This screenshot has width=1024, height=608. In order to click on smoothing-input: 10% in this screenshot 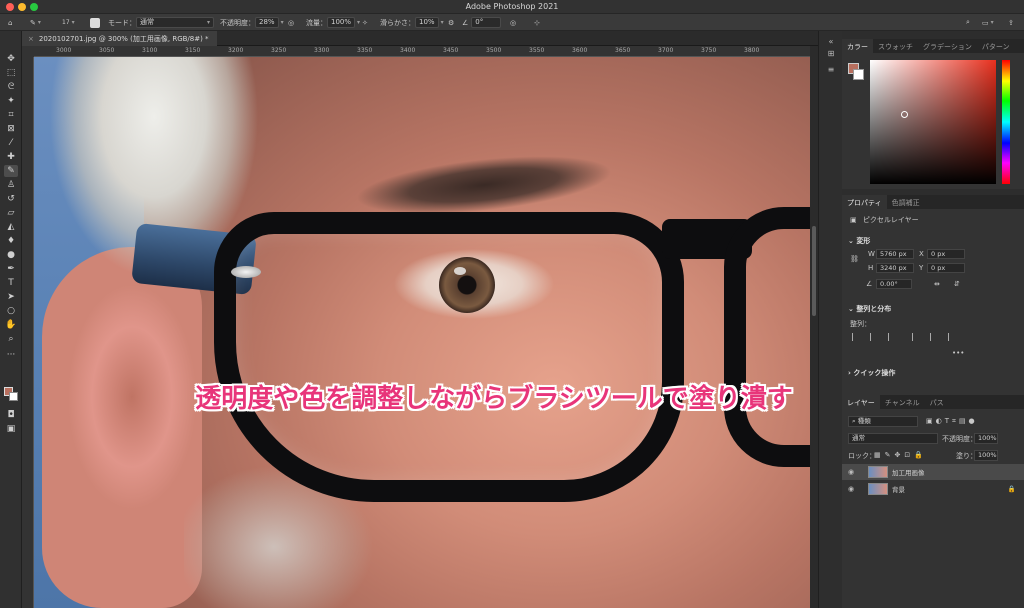, I will do `click(427, 22)`.